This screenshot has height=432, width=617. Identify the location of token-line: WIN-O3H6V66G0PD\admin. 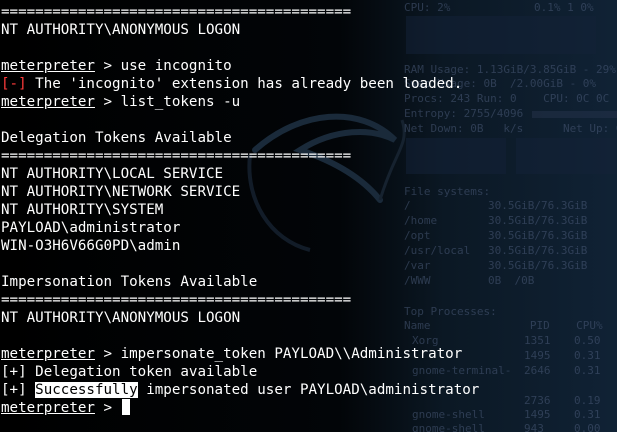
(91, 246).